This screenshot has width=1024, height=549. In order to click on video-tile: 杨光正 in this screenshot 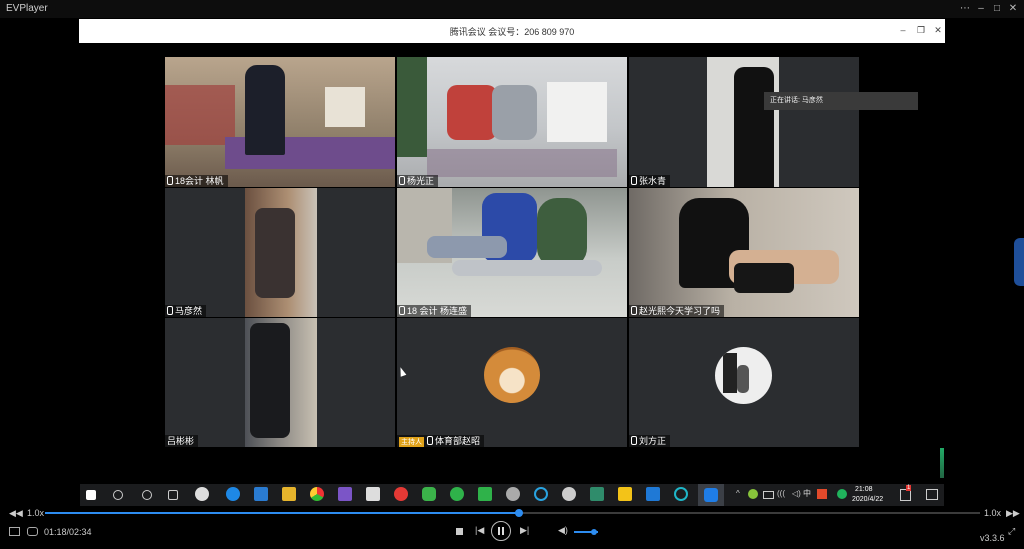, I will do `click(512, 122)`.